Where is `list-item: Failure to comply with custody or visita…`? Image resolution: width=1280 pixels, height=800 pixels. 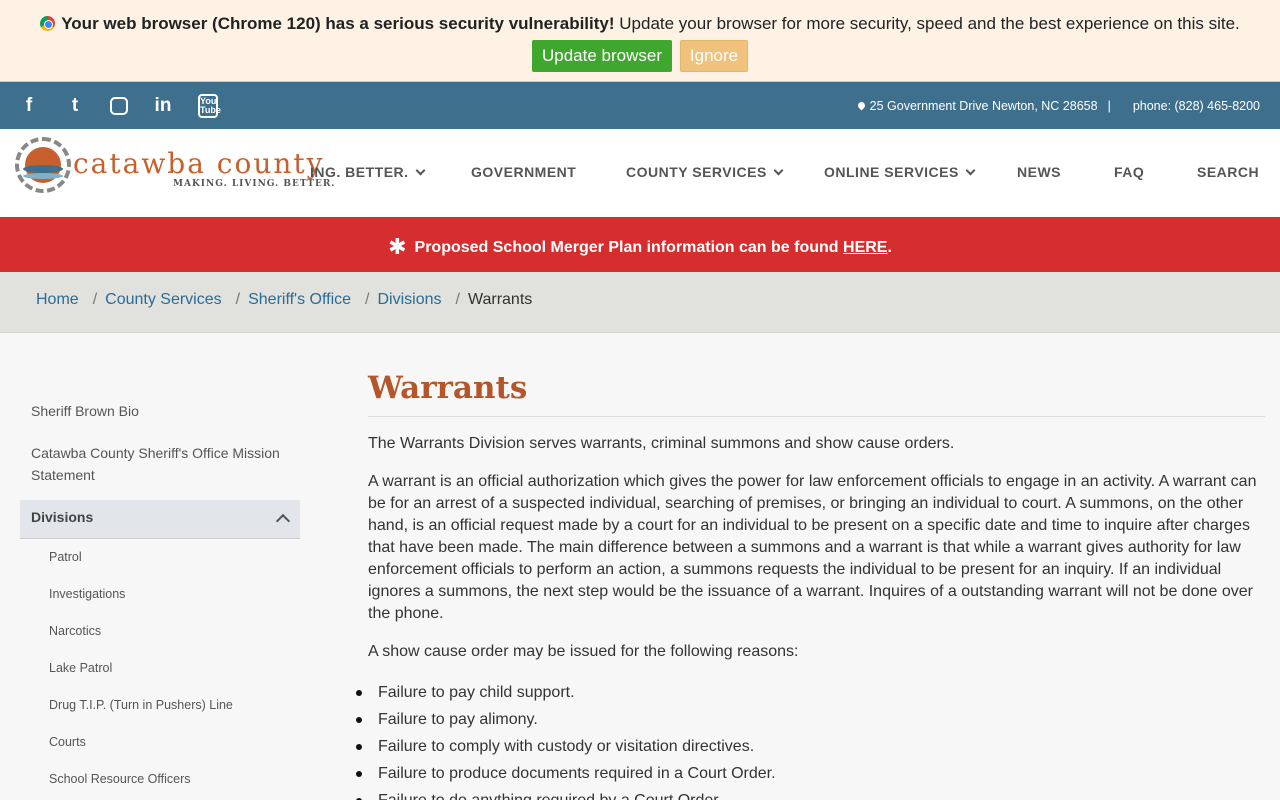
list-item: Failure to comply with custody or visita… is located at coordinates (810, 746).